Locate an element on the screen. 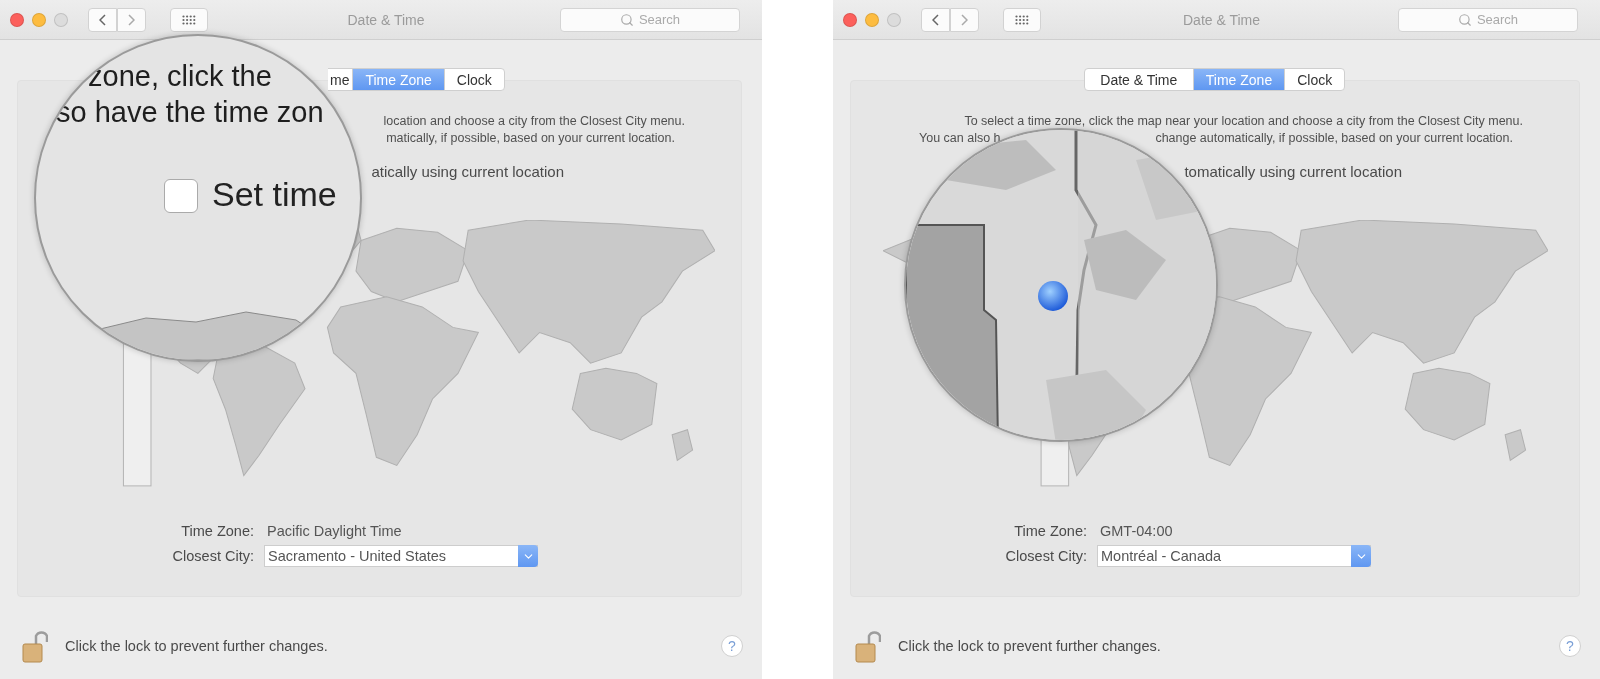 This screenshot has width=1600, height=679. checkbox-label: atically using current location is located at coordinates (467, 172).